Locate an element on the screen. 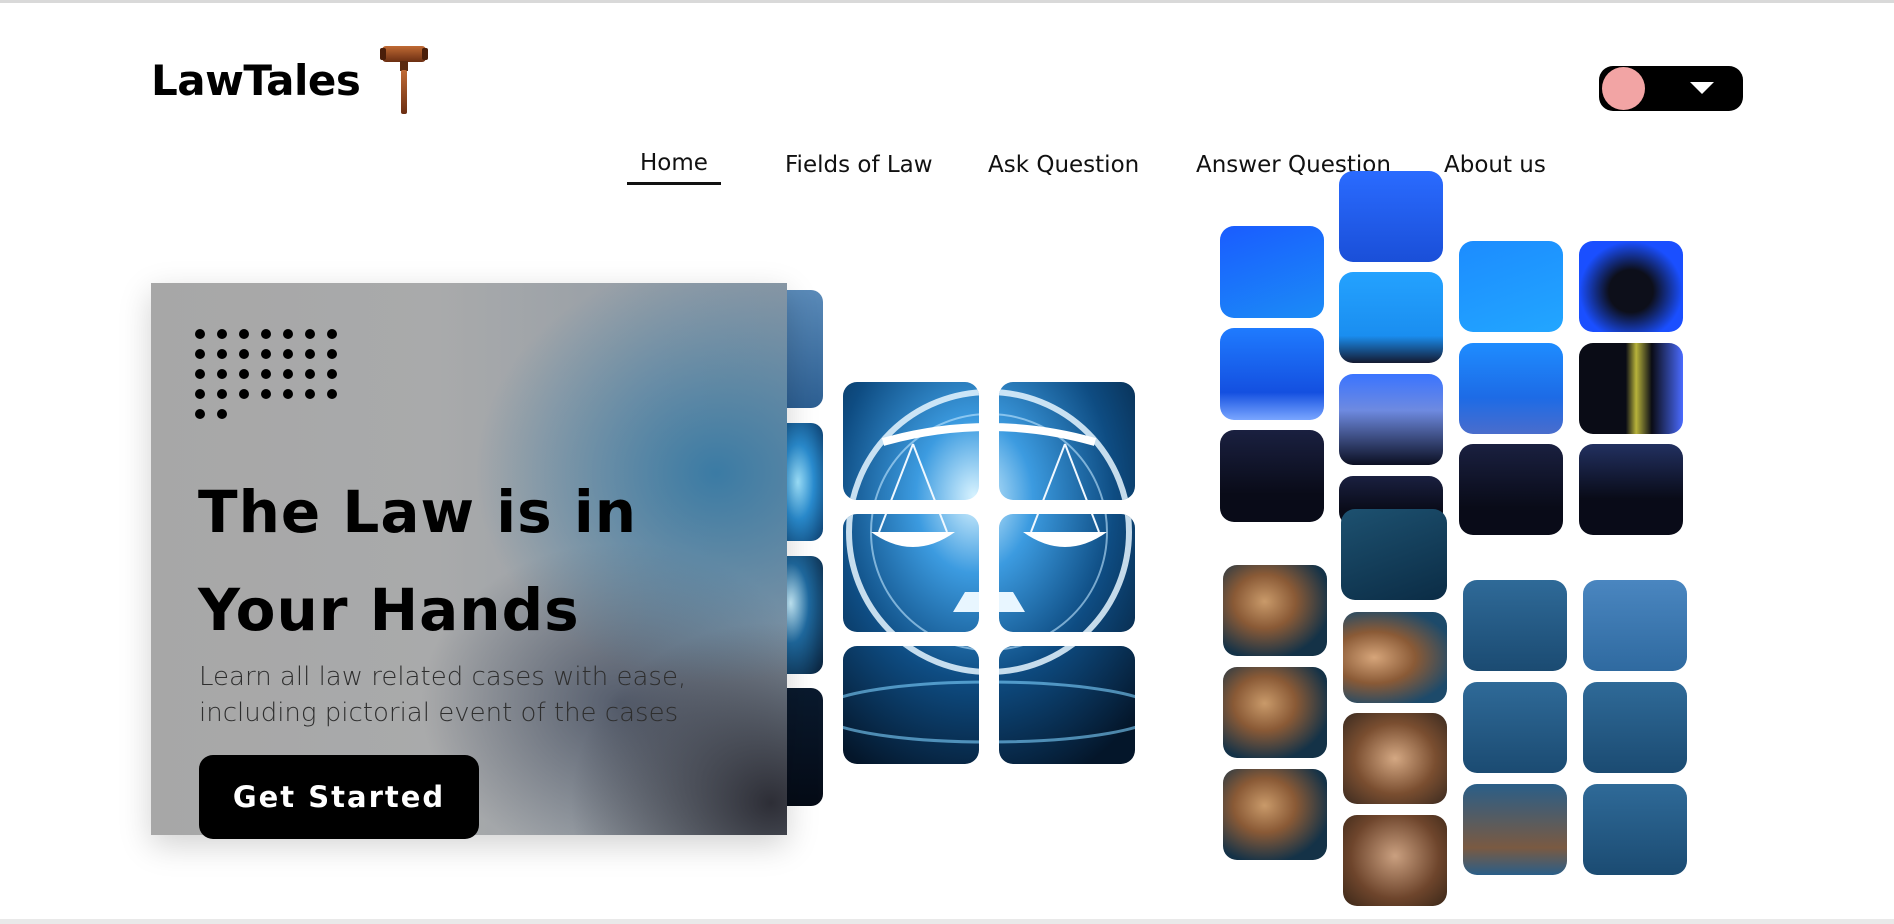 The width and height of the screenshot is (1894, 924). toggle-knob is located at coordinates (1623, 88).